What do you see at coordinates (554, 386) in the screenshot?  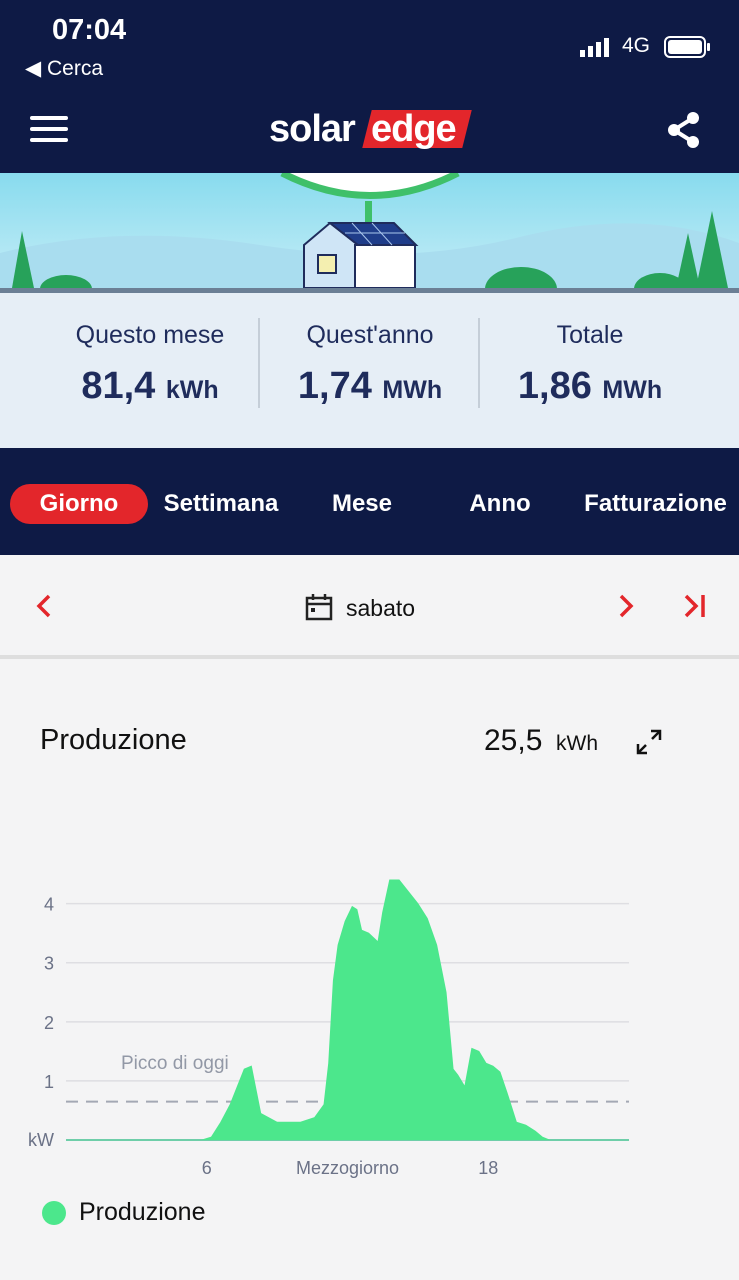 I see `summary-total-value: 1,86` at bounding box center [554, 386].